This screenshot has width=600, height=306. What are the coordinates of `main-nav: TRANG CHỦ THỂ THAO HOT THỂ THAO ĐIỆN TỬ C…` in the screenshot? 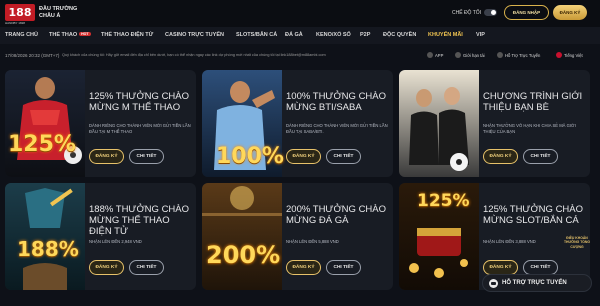 It's located at (300, 35).